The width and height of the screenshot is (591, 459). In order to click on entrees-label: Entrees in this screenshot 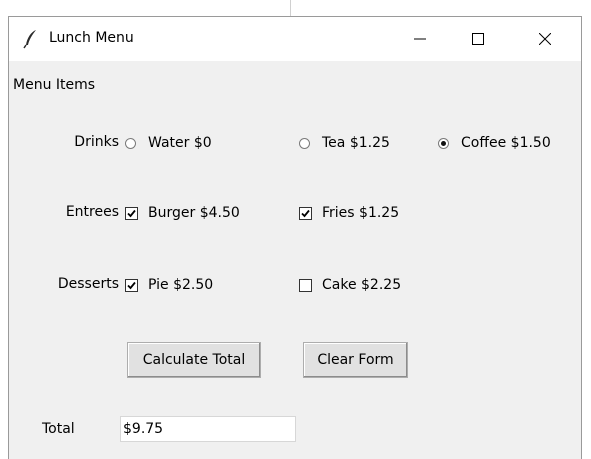, I will do `click(92, 212)`.